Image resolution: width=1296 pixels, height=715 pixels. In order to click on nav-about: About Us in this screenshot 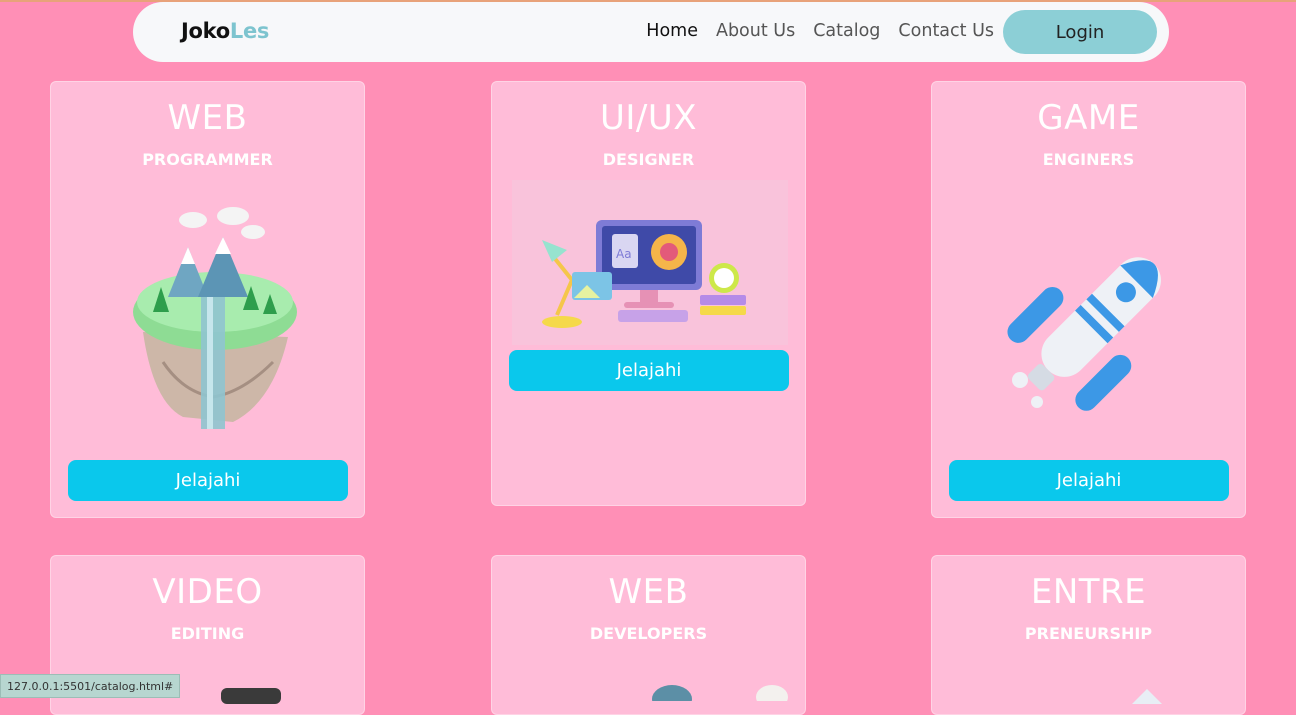, I will do `click(755, 31)`.